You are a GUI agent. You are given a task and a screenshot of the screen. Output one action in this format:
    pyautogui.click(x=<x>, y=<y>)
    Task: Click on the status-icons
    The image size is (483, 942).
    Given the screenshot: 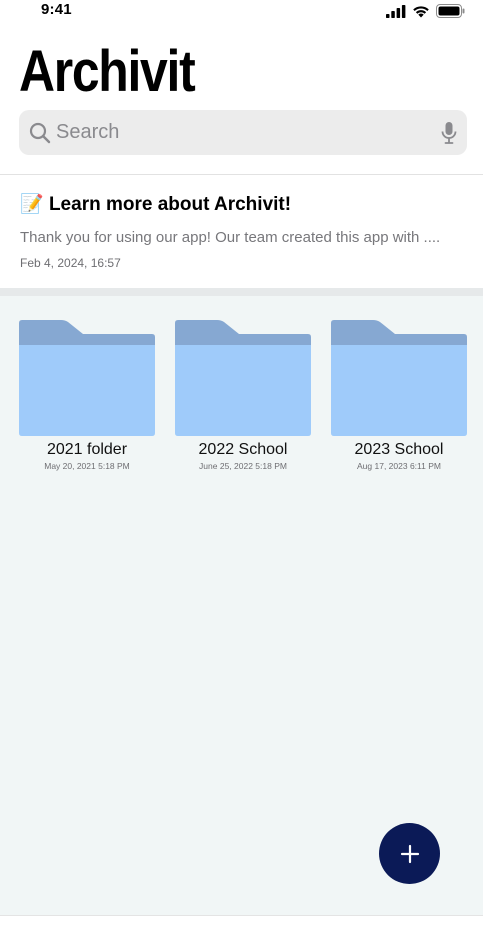 What is the action you would take?
    pyautogui.click(x=425, y=11)
    